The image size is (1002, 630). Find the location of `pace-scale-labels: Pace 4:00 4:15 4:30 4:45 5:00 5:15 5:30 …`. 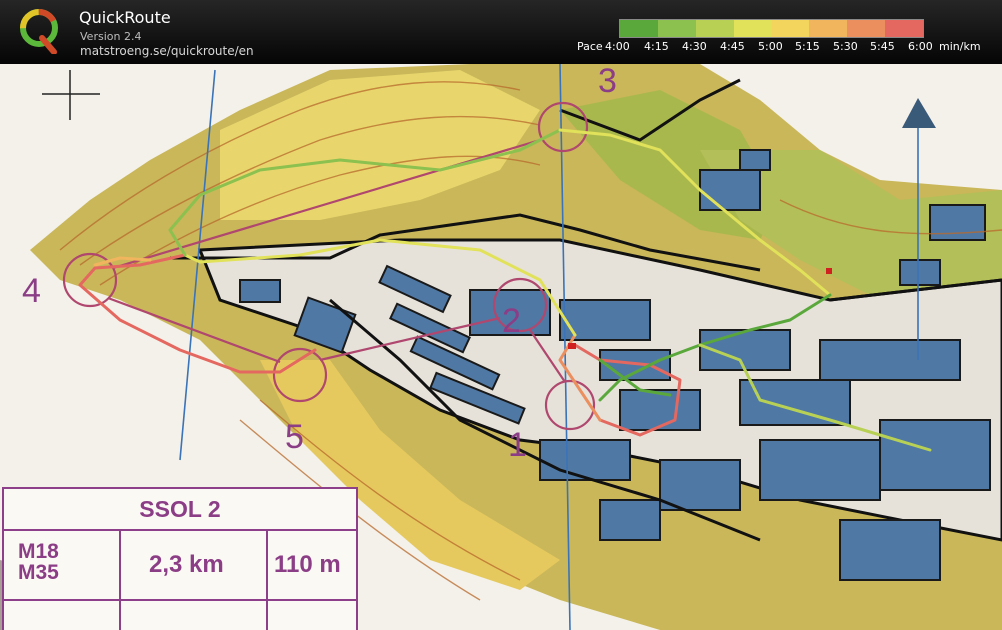

pace-scale-labels: Pace 4:00 4:15 4:30 4:45 5:00 5:15 5:30 … is located at coordinates (785, 48).